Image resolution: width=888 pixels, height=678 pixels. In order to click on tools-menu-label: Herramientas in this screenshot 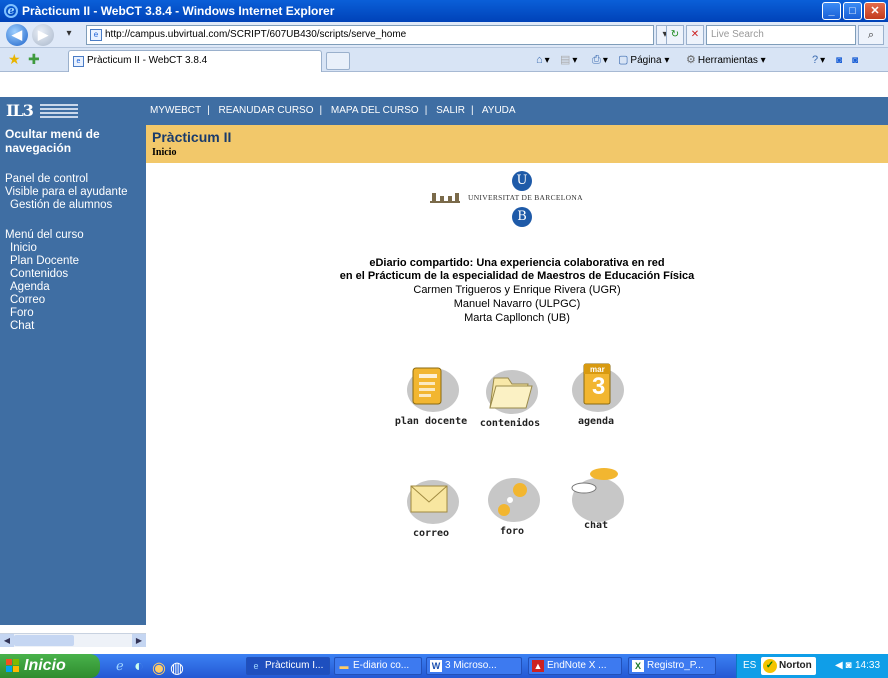, I will do `click(727, 60)`.